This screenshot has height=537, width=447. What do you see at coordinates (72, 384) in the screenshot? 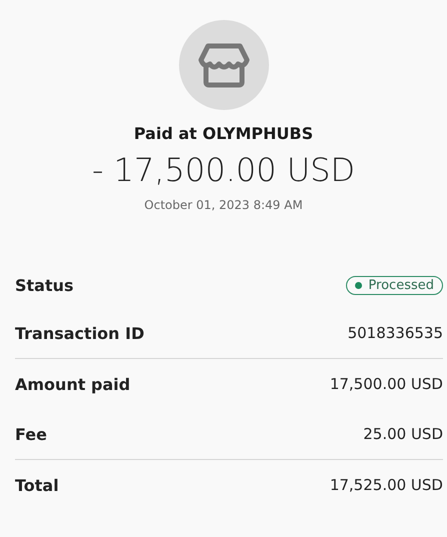
I see `detail-label: Amount paid` at bounding box center [72, 384].